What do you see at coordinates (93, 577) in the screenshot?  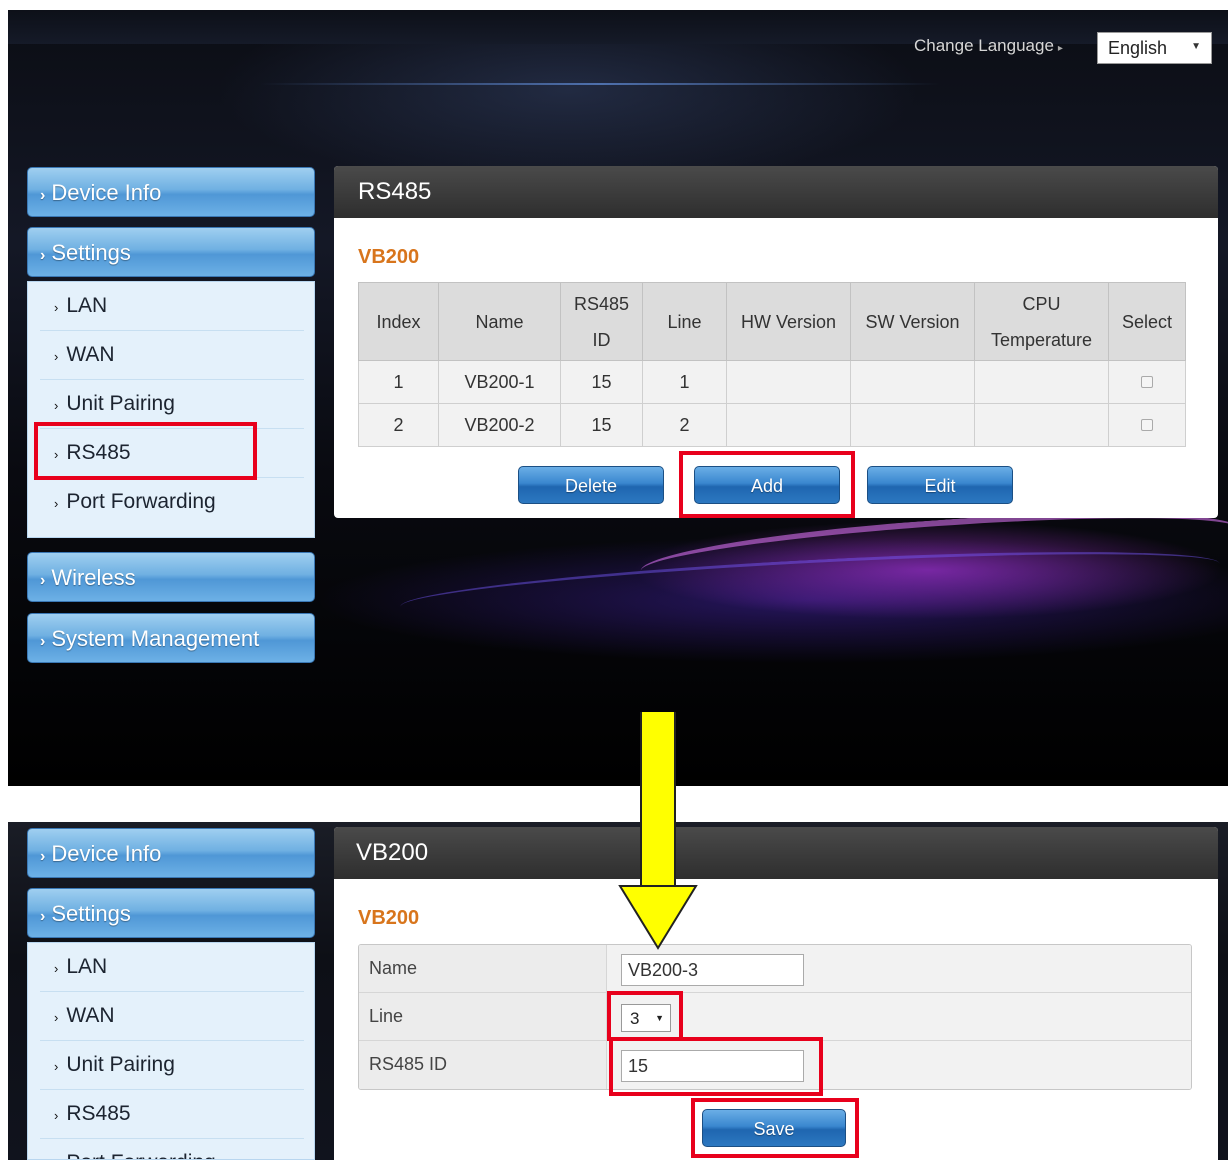 I see `sidebar-wireless-label: Wireless` at bounding box center [93, 577].